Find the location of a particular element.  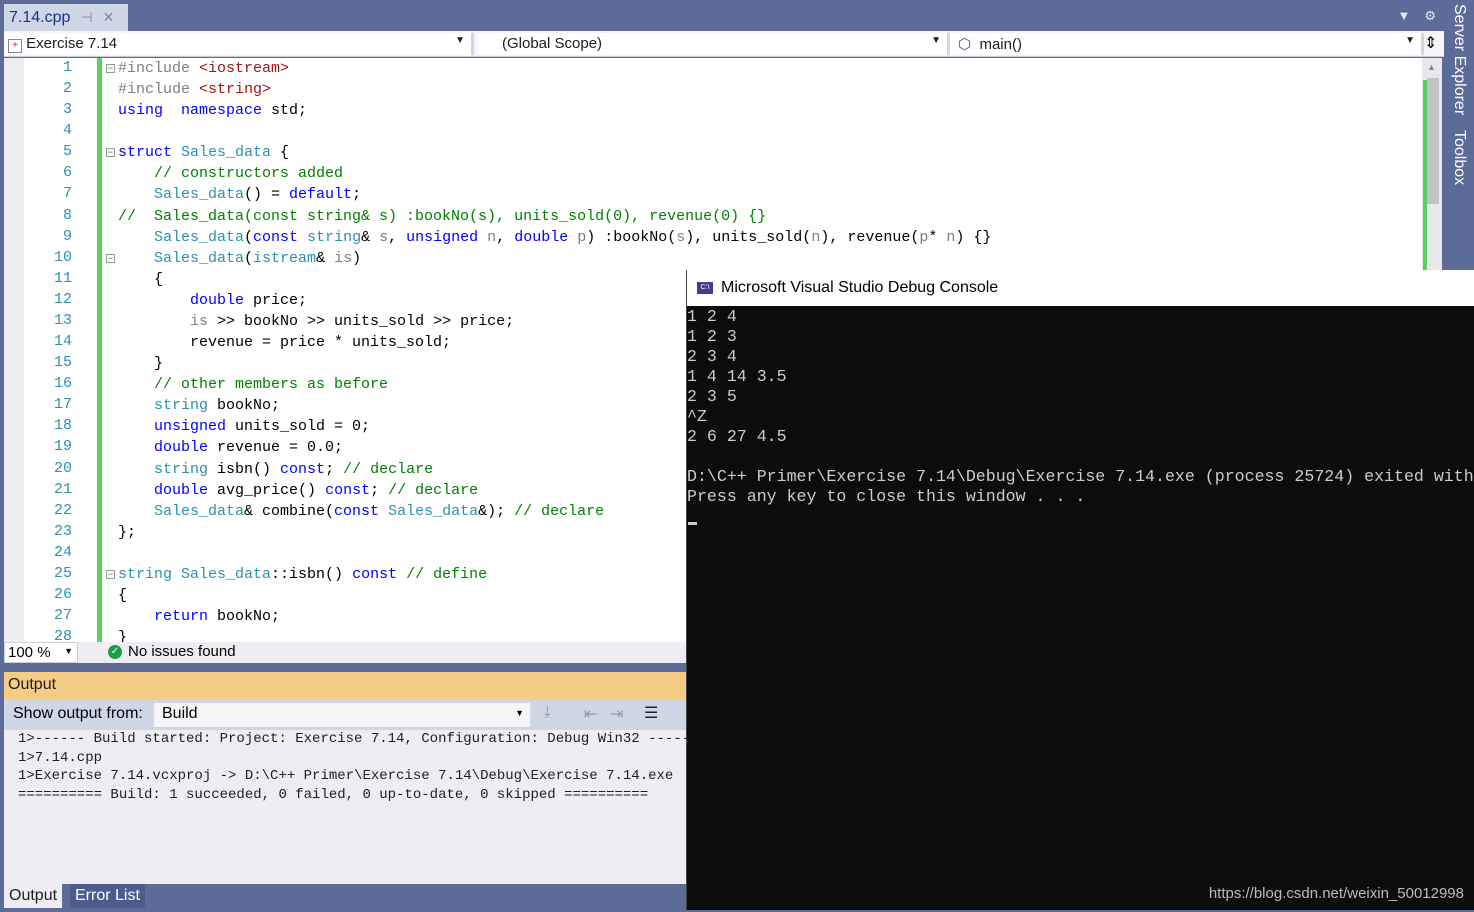

code-token: is is located at coordinates (343, 258).